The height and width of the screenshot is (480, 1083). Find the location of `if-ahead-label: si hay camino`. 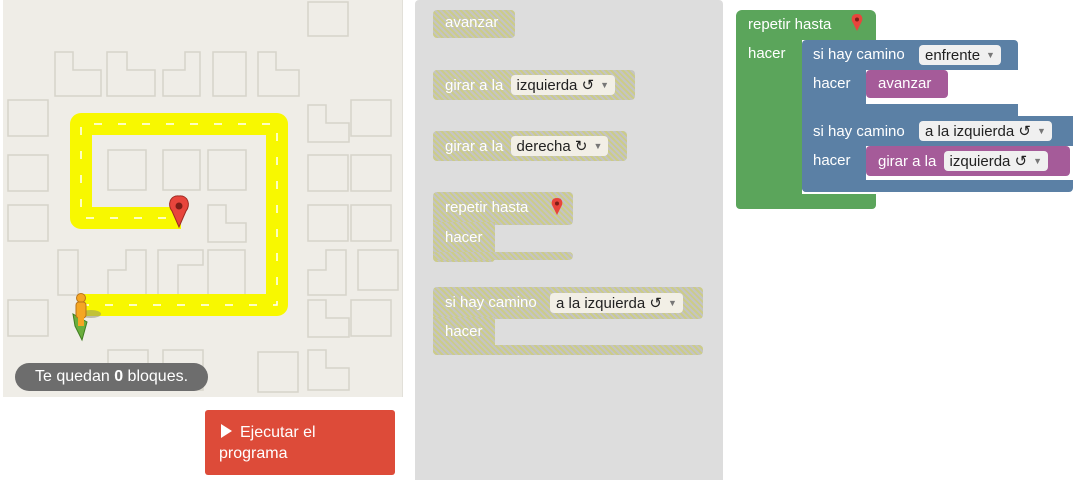

if-ahead-label: si hay camino is located at coordinates (859, 54).